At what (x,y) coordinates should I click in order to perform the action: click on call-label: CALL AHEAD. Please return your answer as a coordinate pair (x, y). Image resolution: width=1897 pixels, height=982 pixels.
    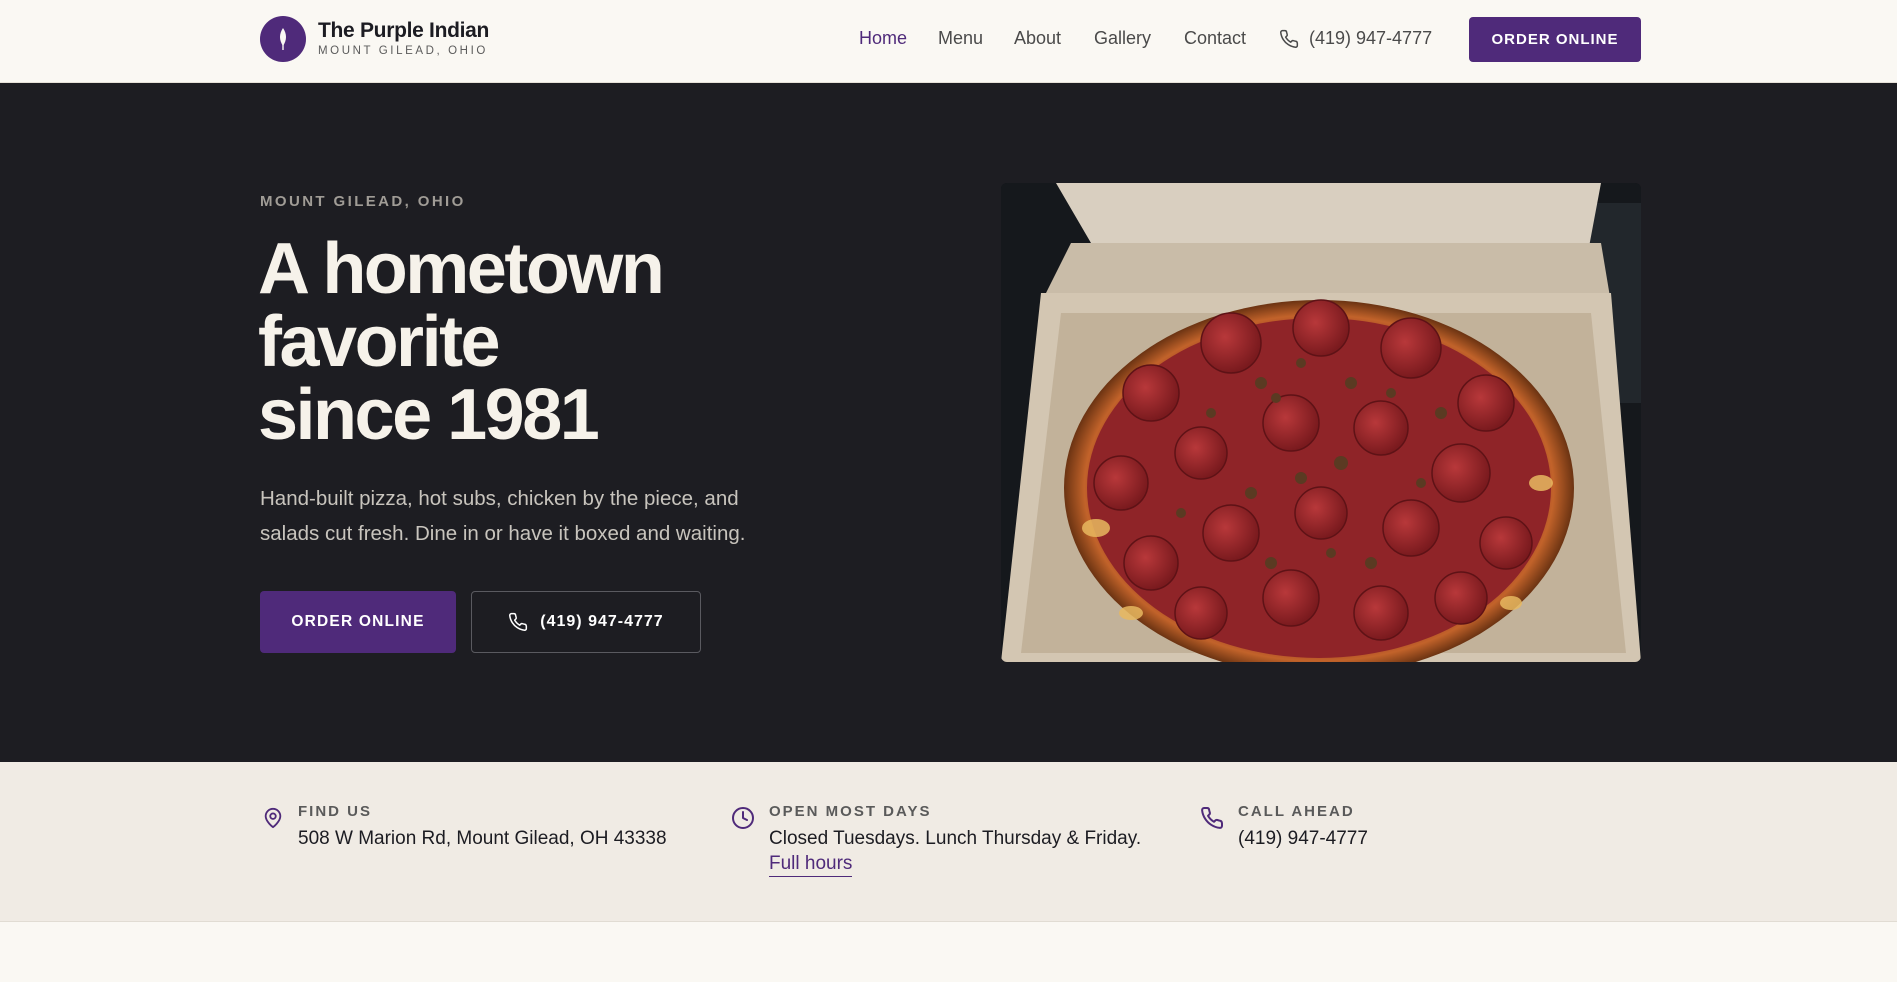
    Looking at the image, I should click on (1296, 811).